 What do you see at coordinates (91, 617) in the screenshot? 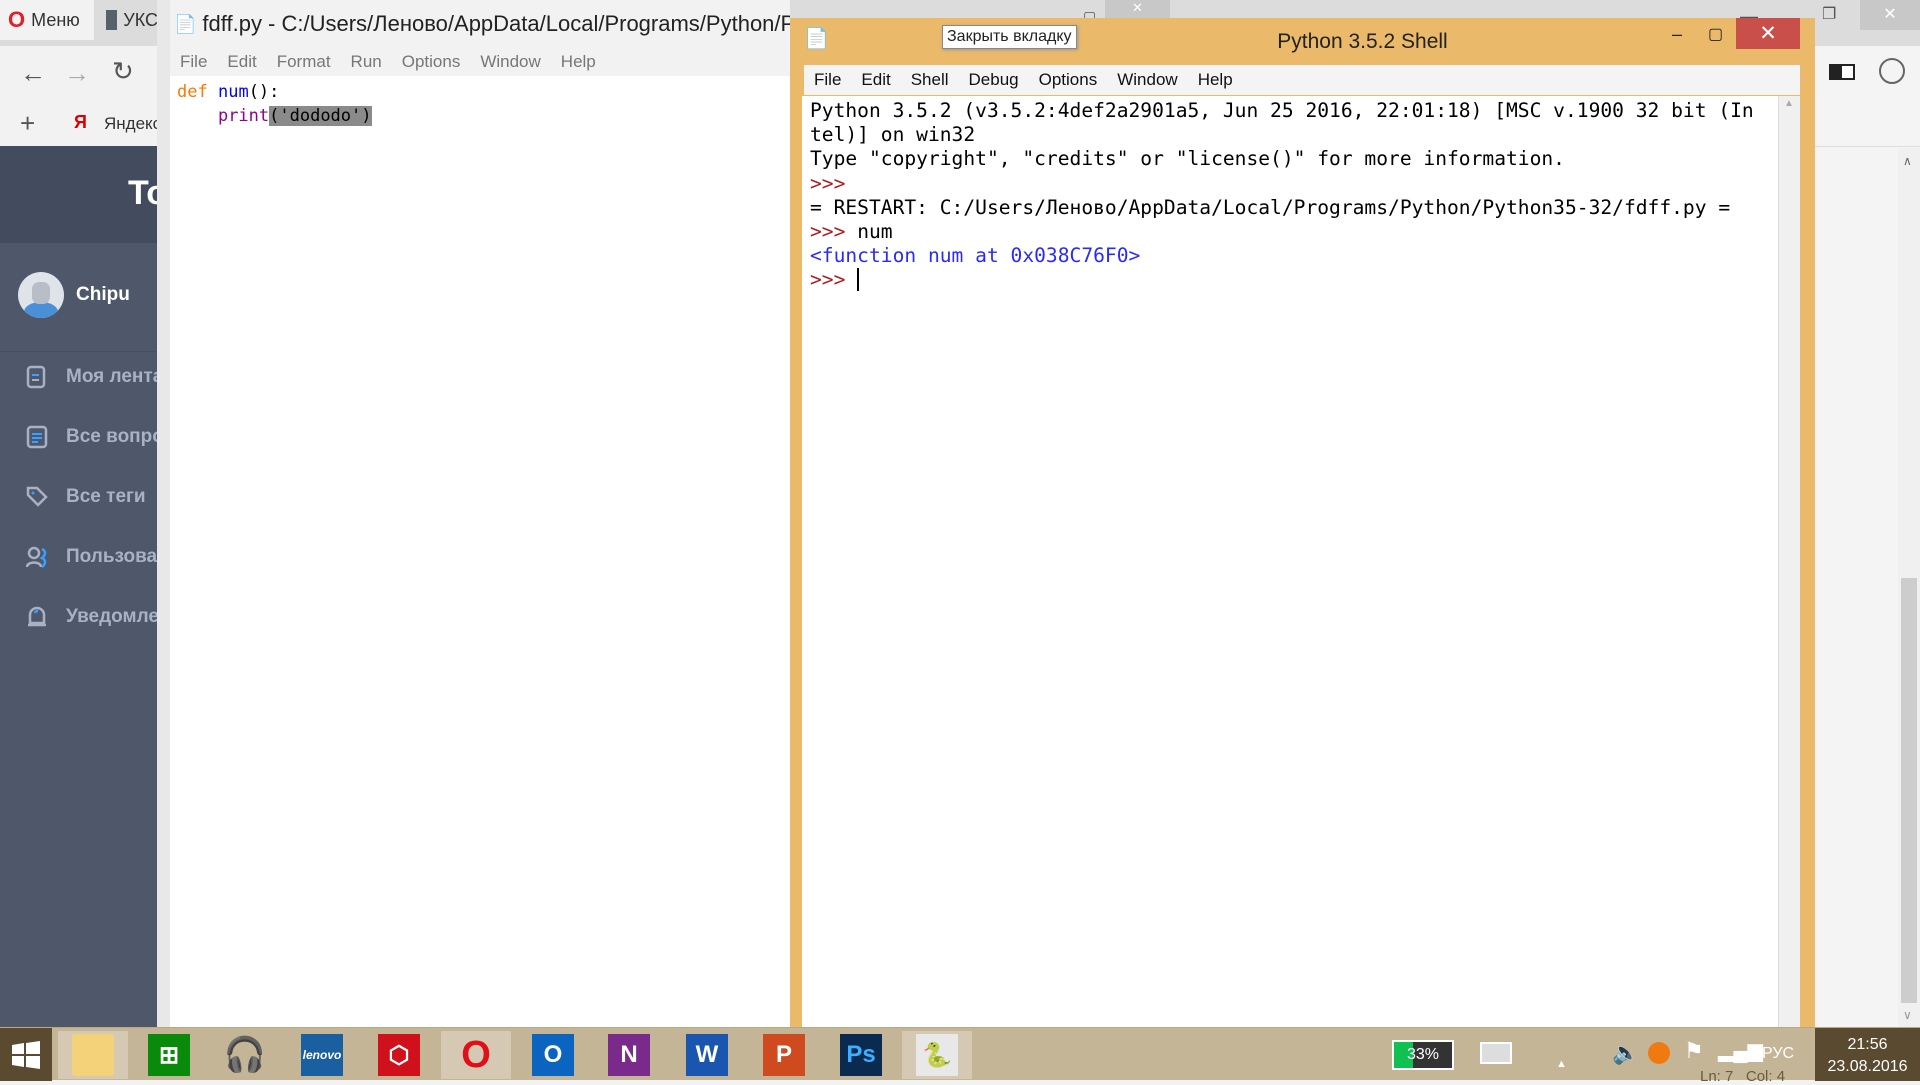
I see `nav-notifications: Уведомления` at bounding box center [91, 617].